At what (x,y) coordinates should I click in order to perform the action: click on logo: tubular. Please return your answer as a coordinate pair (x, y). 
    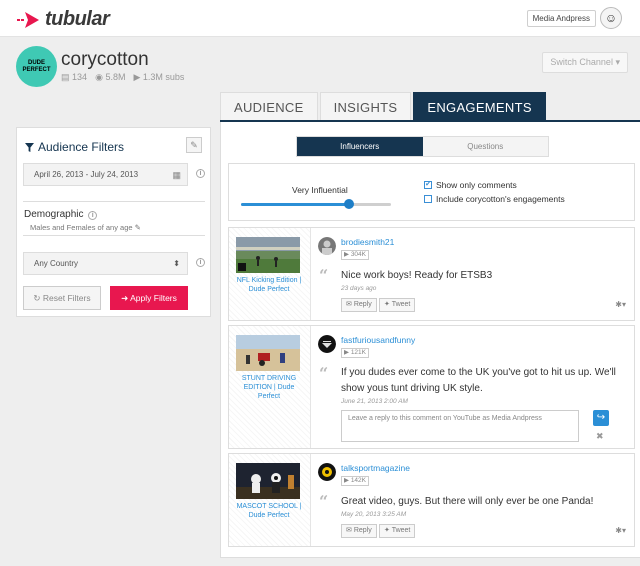
    Looking at the image, I should click on (63, 19).